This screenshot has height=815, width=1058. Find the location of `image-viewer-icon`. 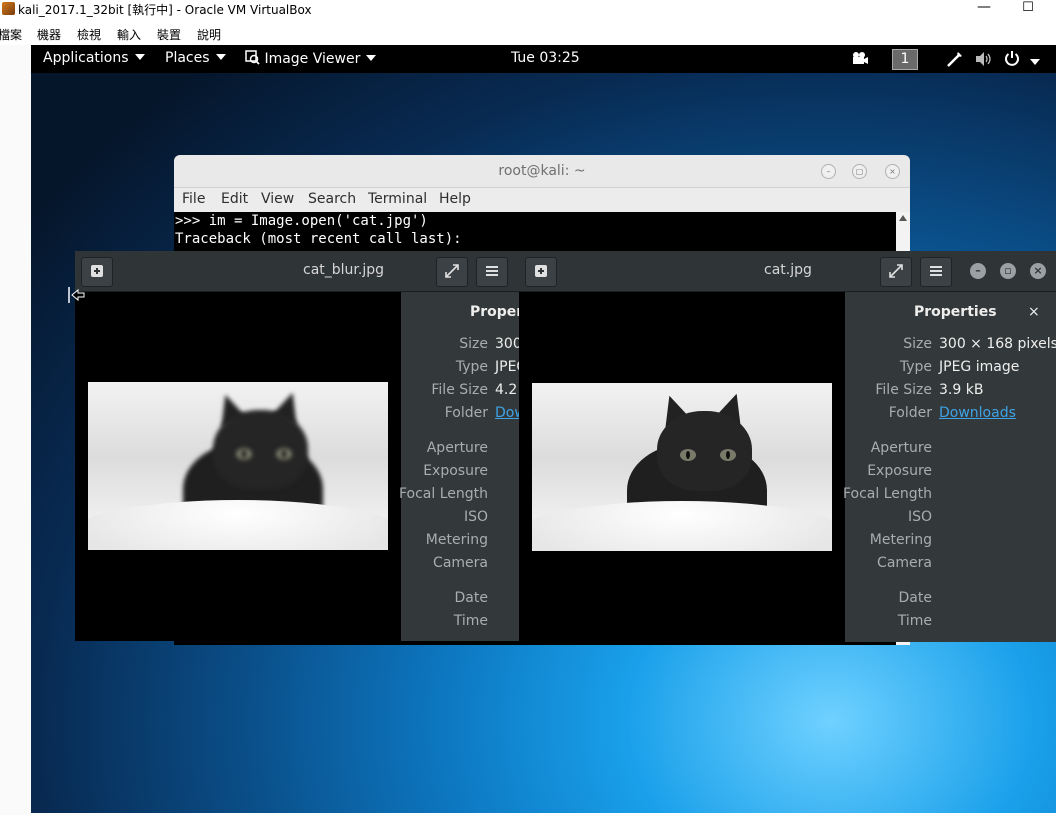

image-viewer-icon is located at coordinates (252, 57).